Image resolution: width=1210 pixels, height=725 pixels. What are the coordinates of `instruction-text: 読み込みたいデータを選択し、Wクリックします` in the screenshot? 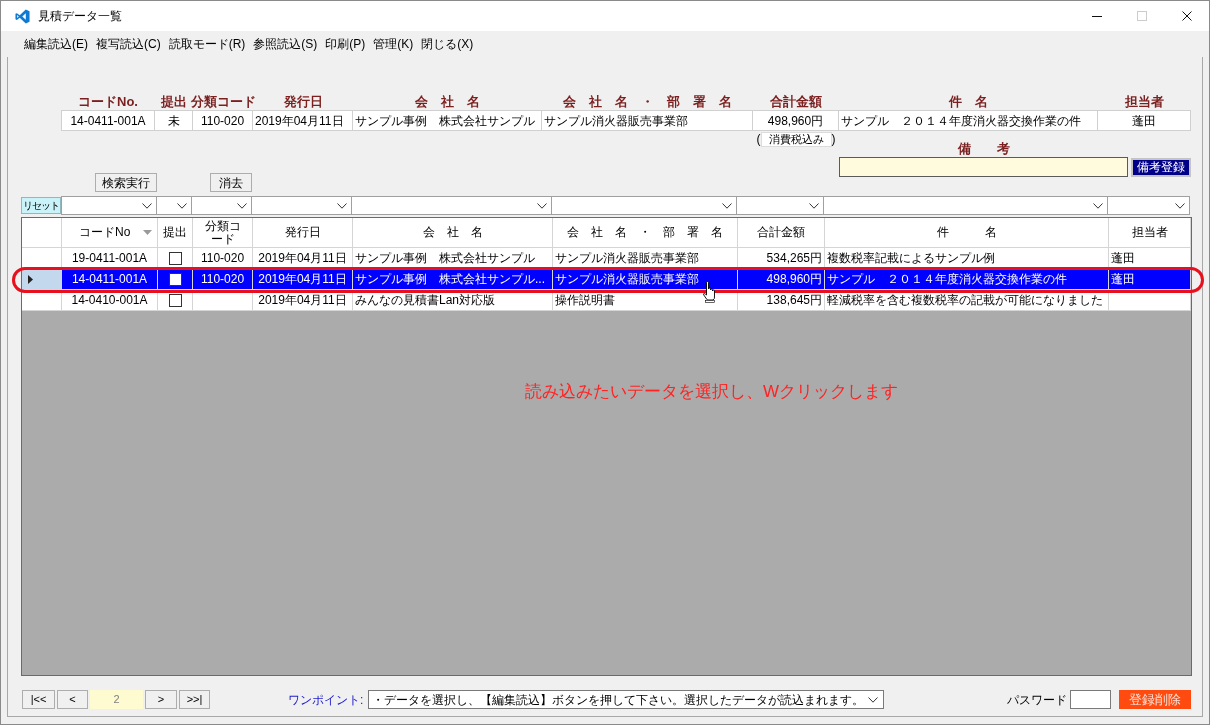 It's located at (712, 391).